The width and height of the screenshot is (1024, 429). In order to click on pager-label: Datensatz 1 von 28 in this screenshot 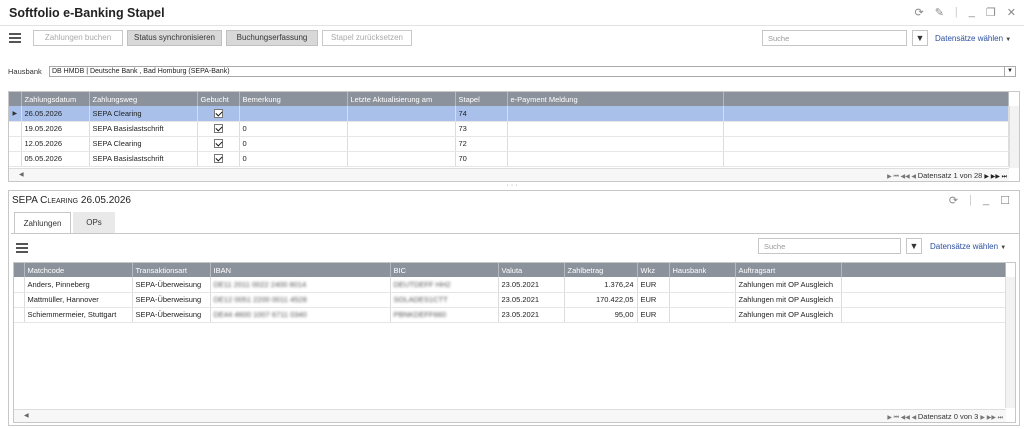, I will do `click(950, 175)`.